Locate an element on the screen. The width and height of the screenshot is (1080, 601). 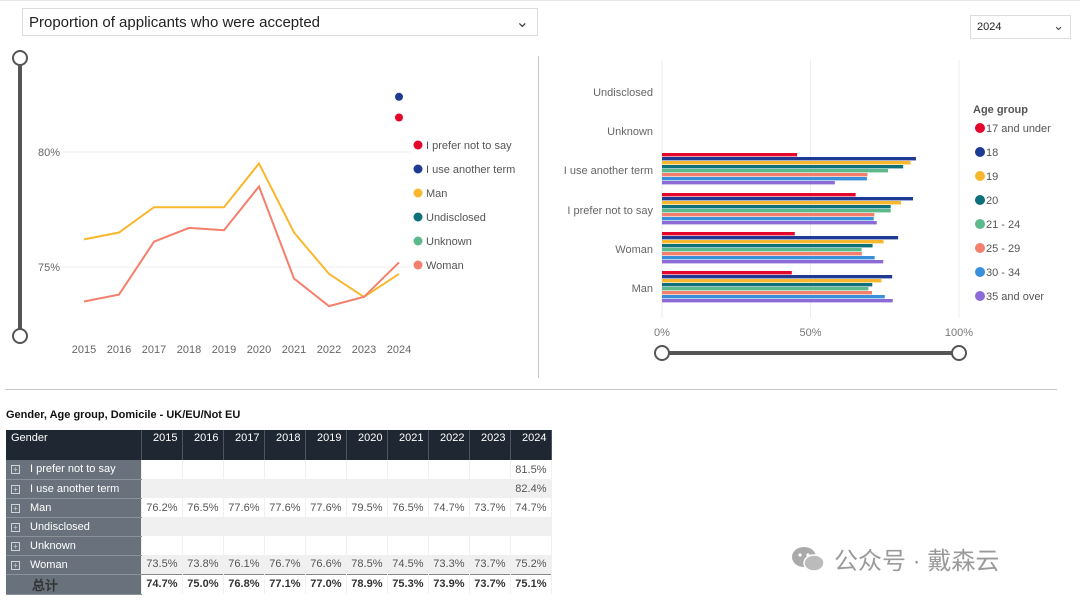
column-header: 2021 is located at coordinates (408, 445).